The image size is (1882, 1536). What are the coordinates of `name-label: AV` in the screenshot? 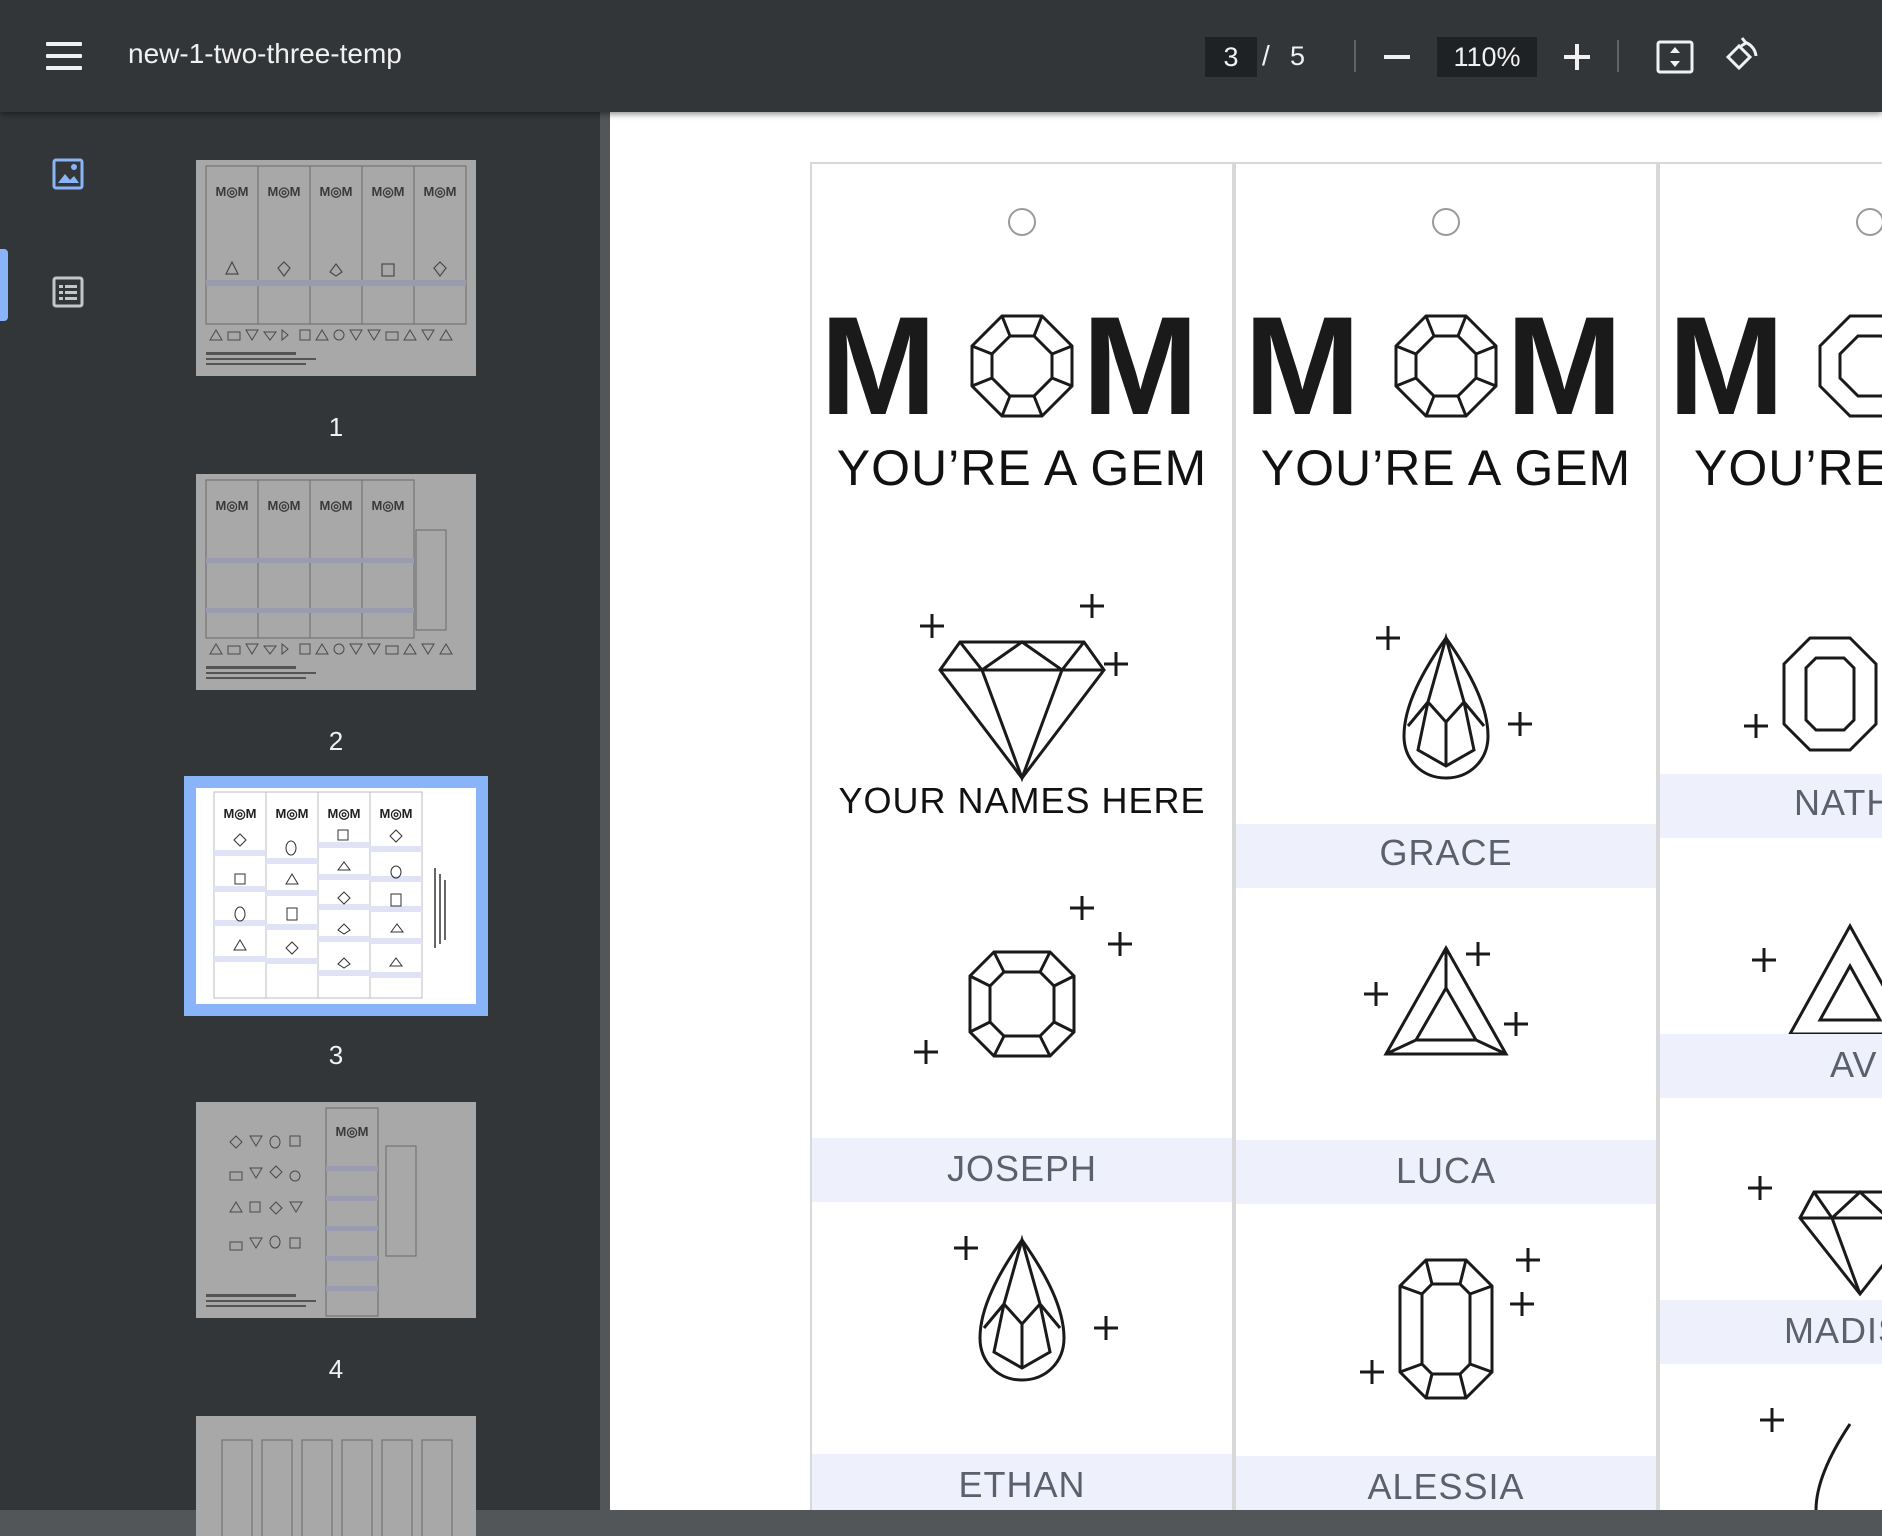 It's located at (1854, 1064).